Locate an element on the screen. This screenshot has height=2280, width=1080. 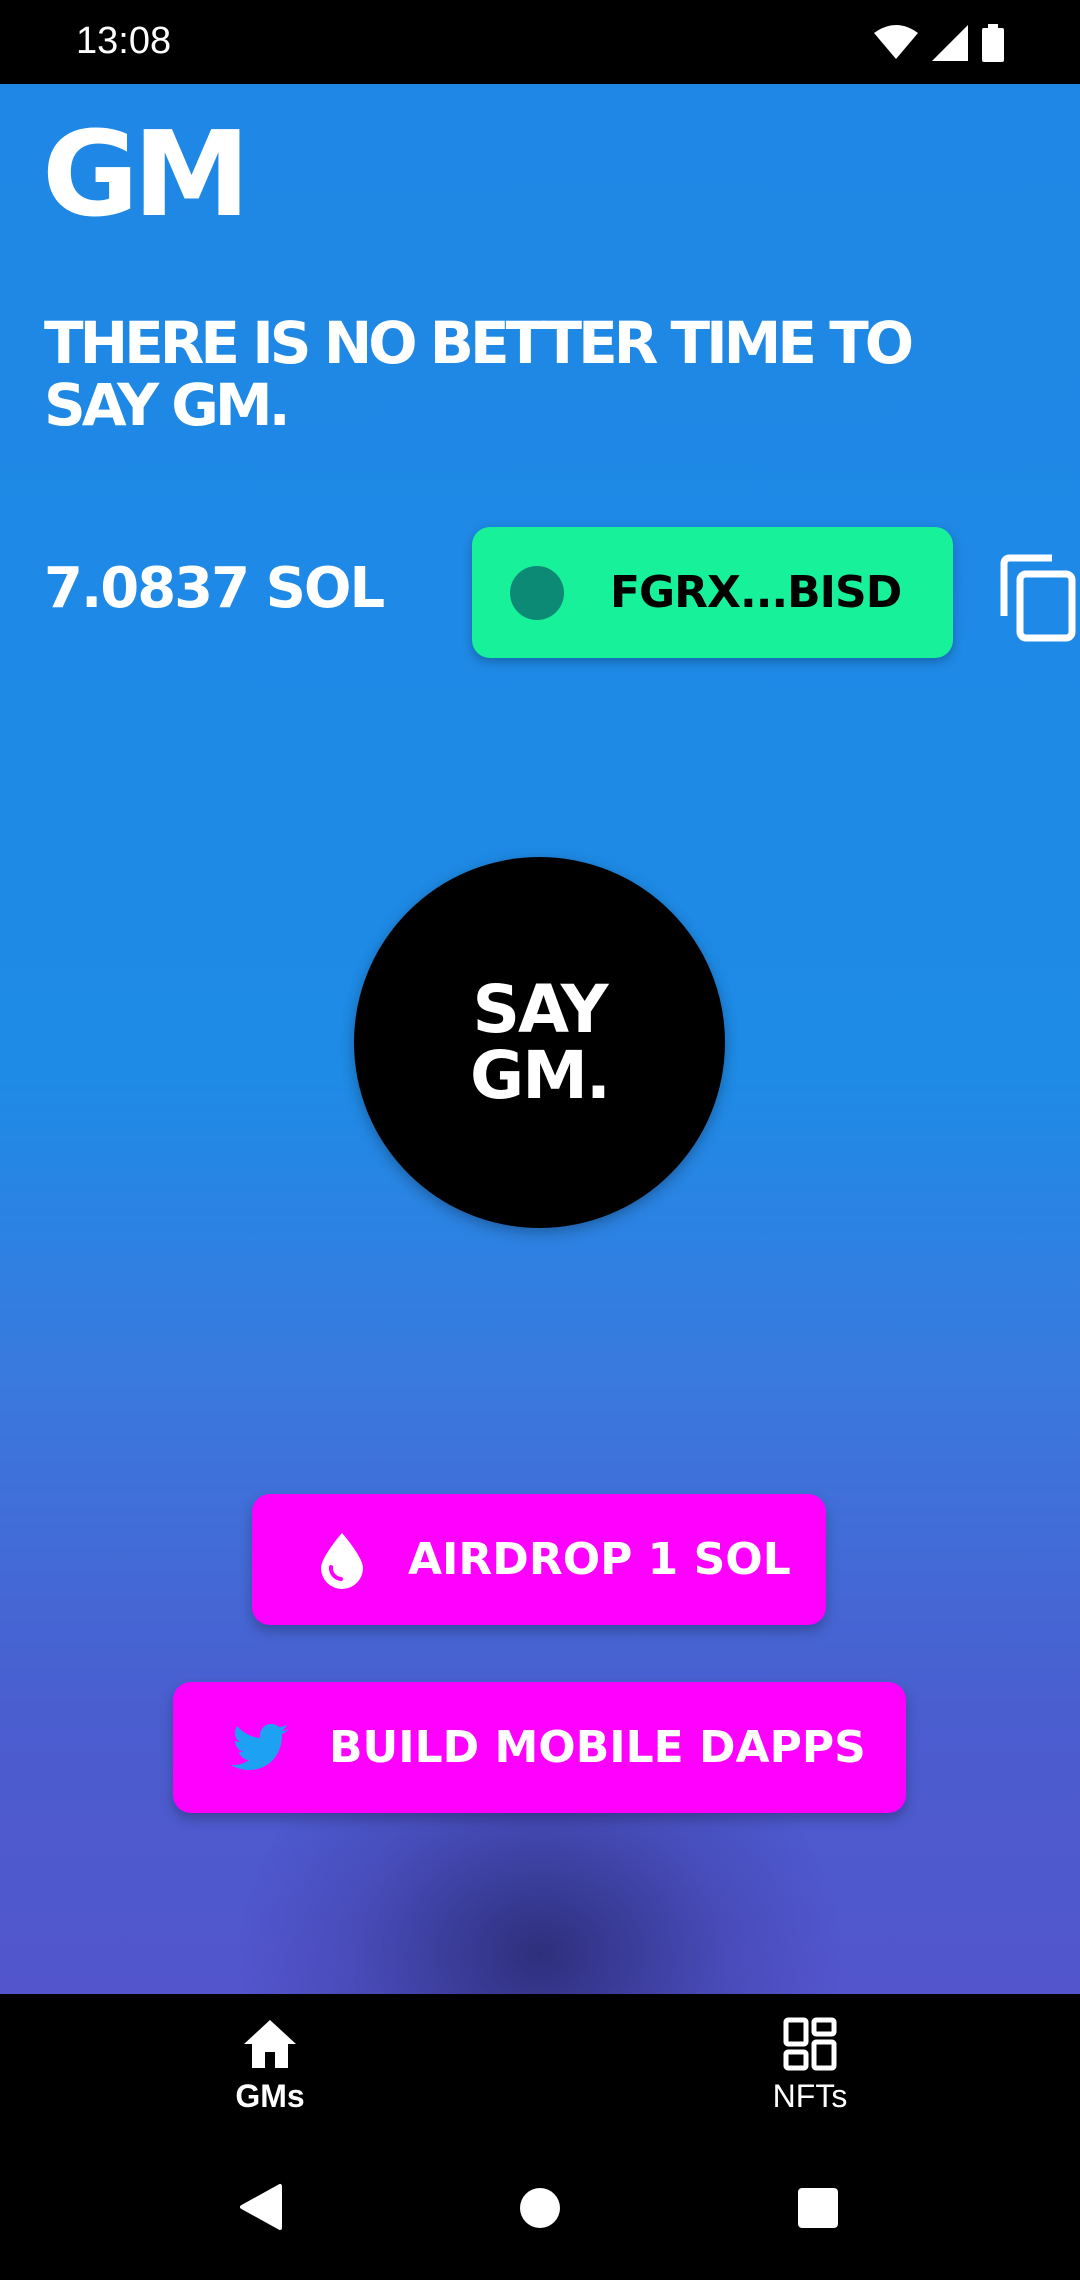
sol-balance: 7.0837 SOL is located at coordinates (214, 588).